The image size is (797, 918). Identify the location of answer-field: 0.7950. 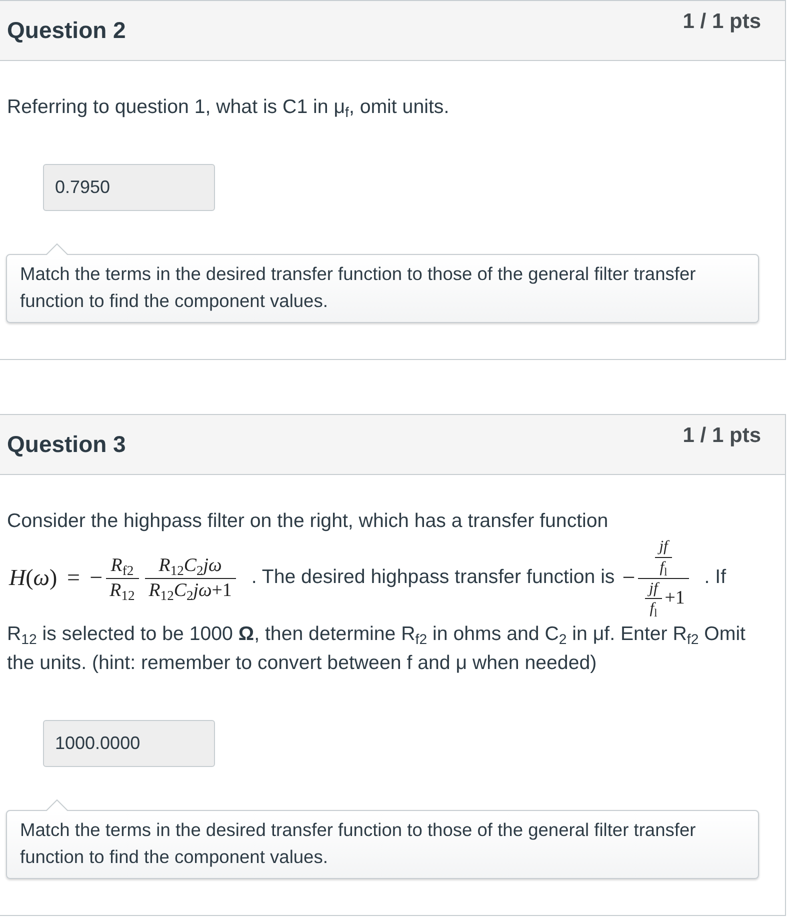
(129, 187).